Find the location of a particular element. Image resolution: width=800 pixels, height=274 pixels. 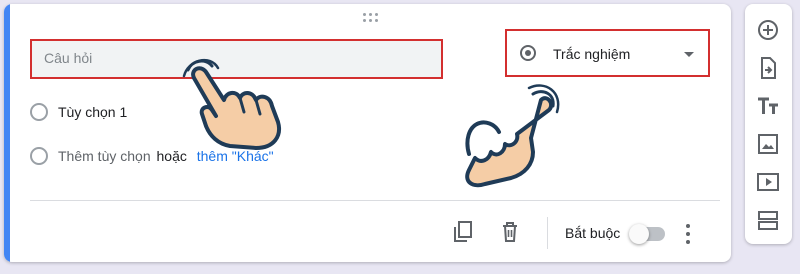

footer-separator is located at coordinates (547, 233).